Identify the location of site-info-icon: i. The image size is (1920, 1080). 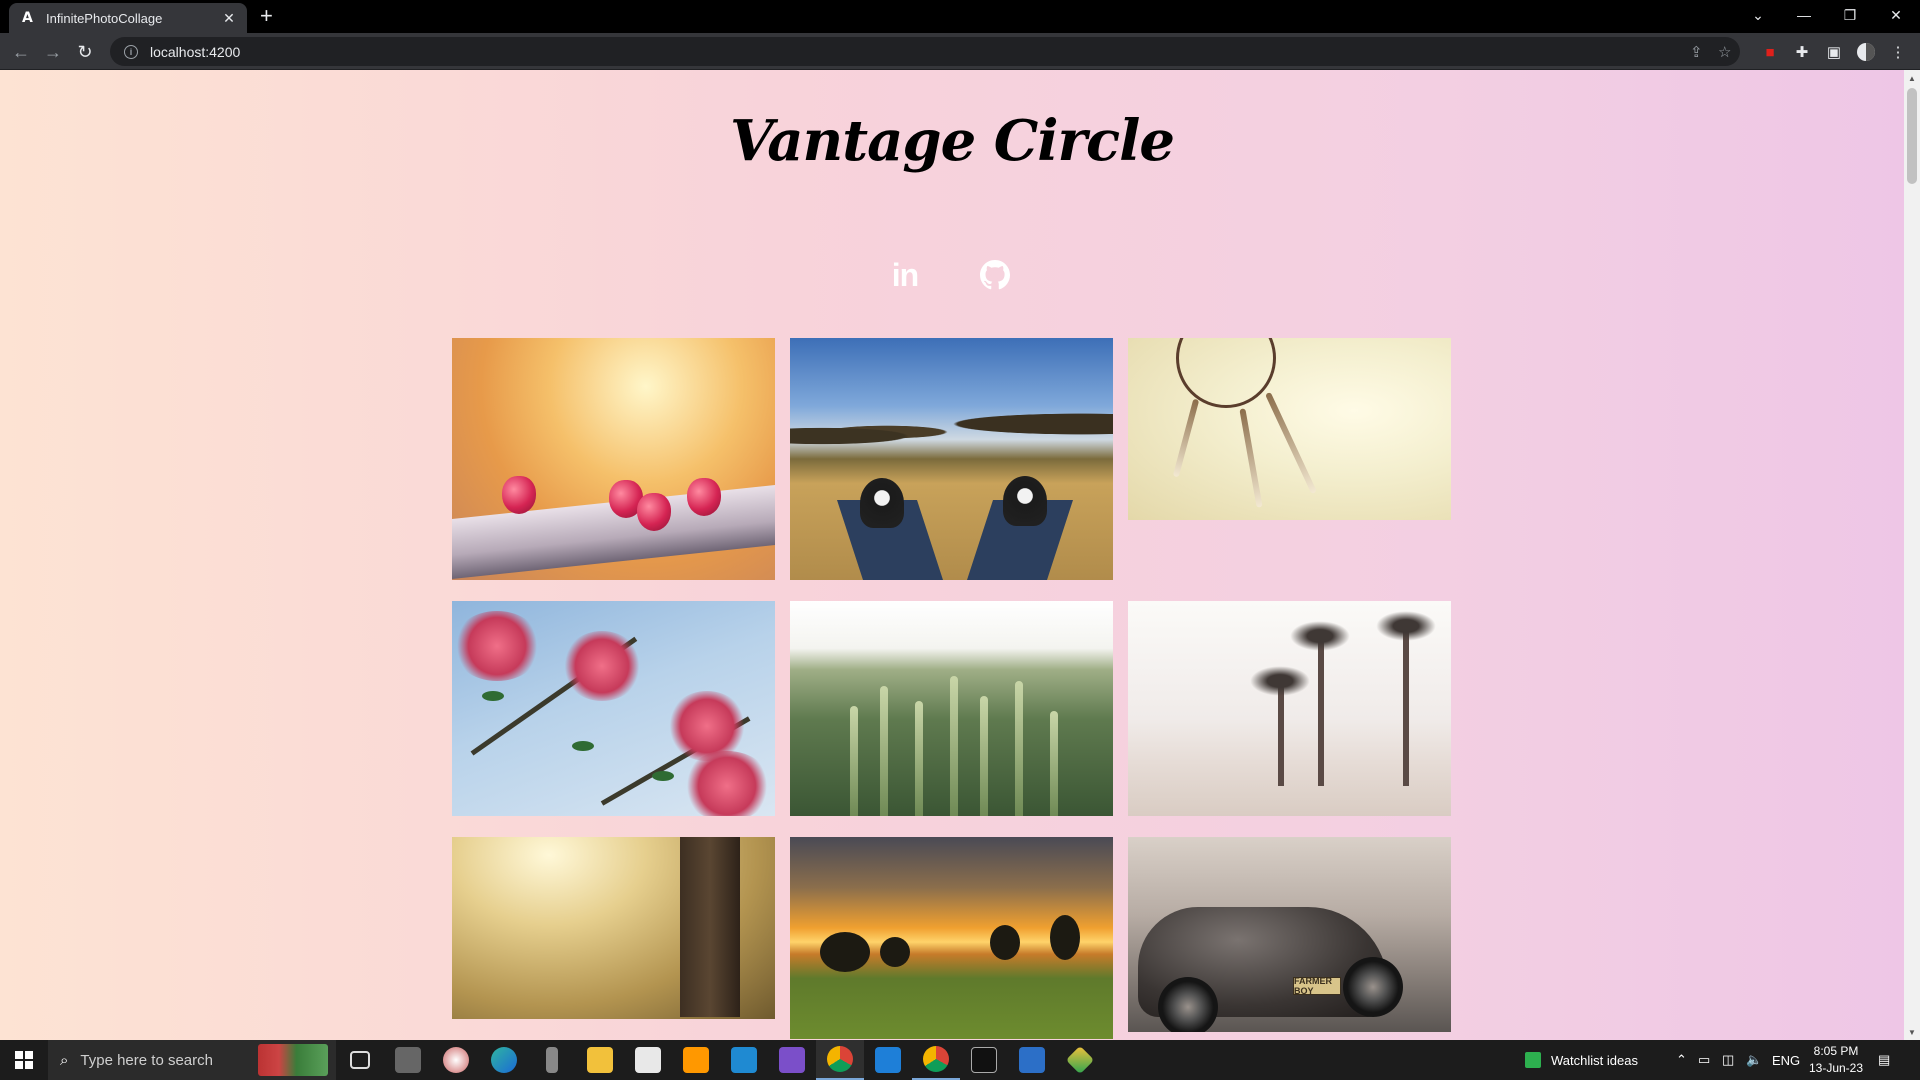
(131, 51).